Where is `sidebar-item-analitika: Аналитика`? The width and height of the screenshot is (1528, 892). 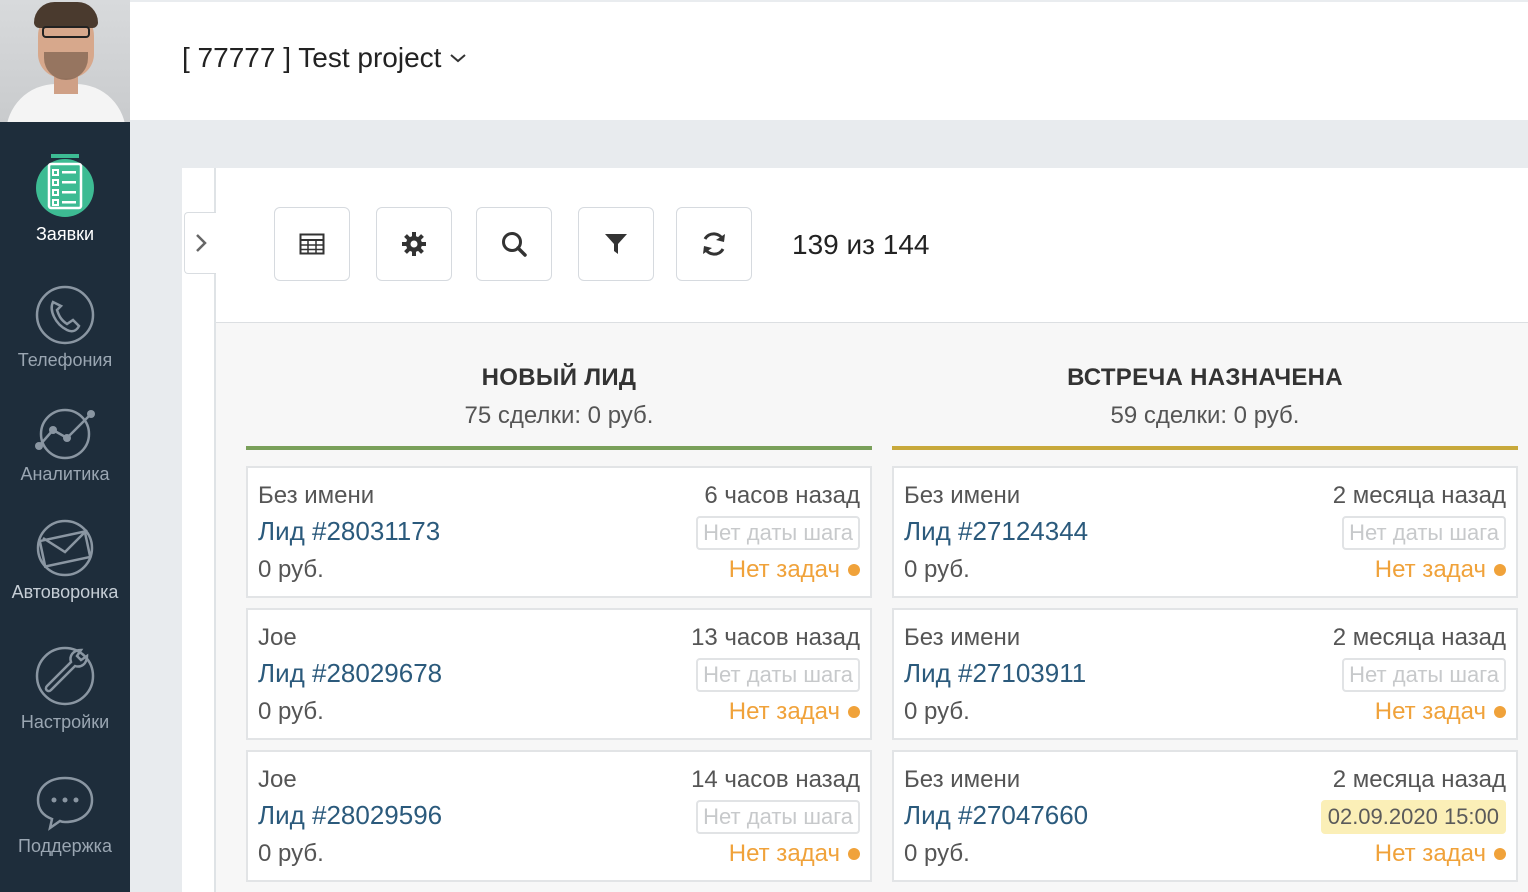 sidebar-item-analitika: Аналитика is located at coordinates (65, 444).